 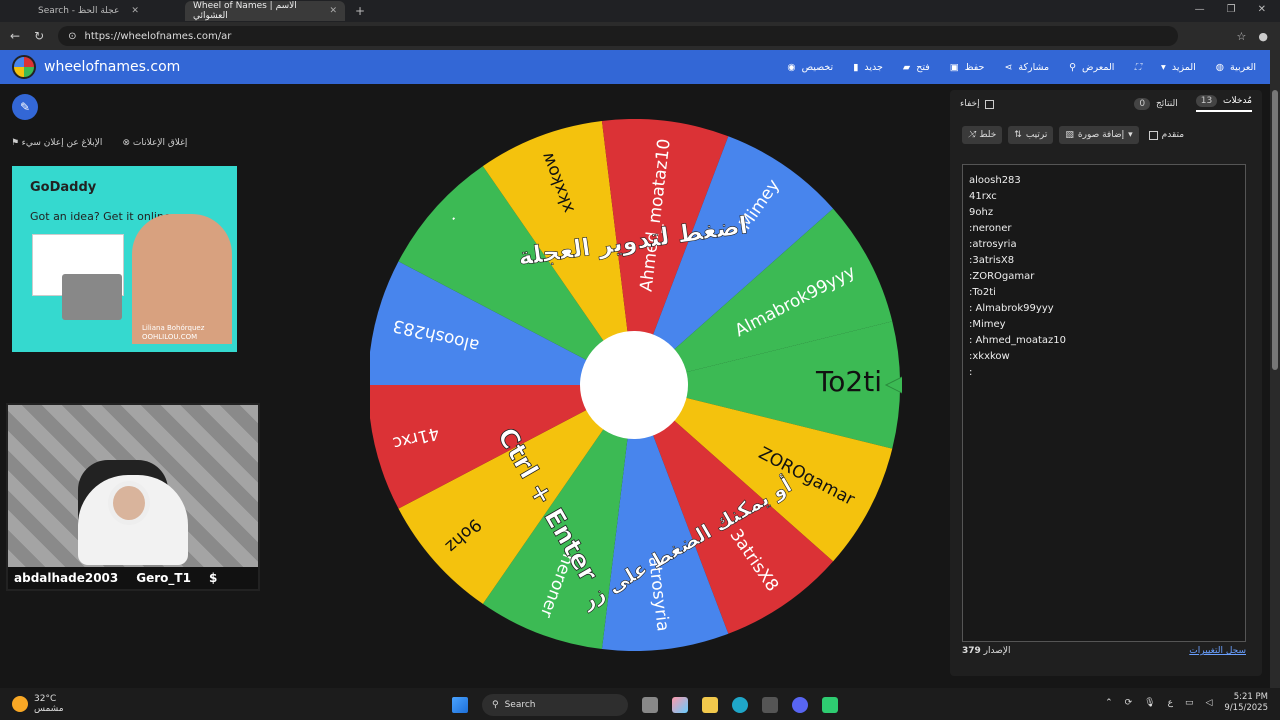 What do you see at coordinates (1106, 104) in the screenshot?
I see `panel-tabs: مُدخلات 13 النتائج 0 إخفاء` at bounding box center [1106, 104].